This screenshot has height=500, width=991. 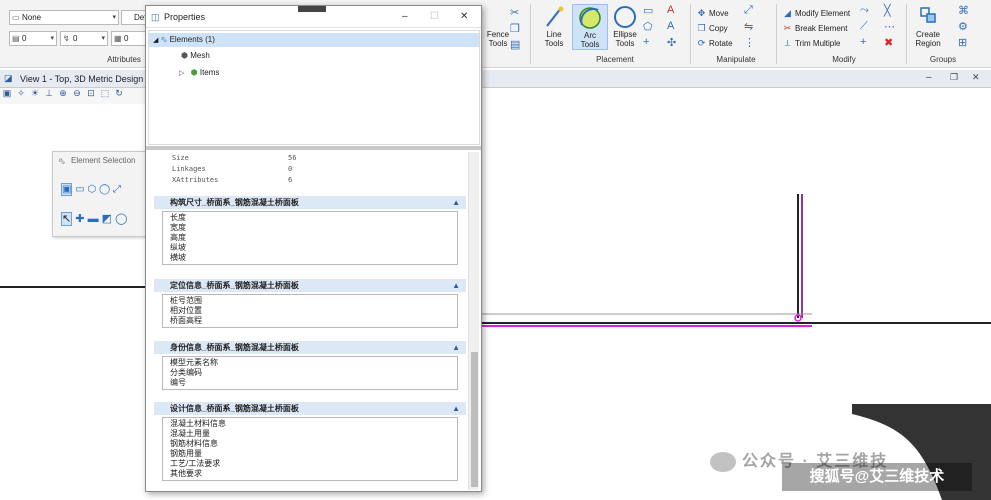 What do you see at coordinates (107, 219) in the screenshot?
I see `invert-selection-icon: ◩` at bounding box center [107, 219].